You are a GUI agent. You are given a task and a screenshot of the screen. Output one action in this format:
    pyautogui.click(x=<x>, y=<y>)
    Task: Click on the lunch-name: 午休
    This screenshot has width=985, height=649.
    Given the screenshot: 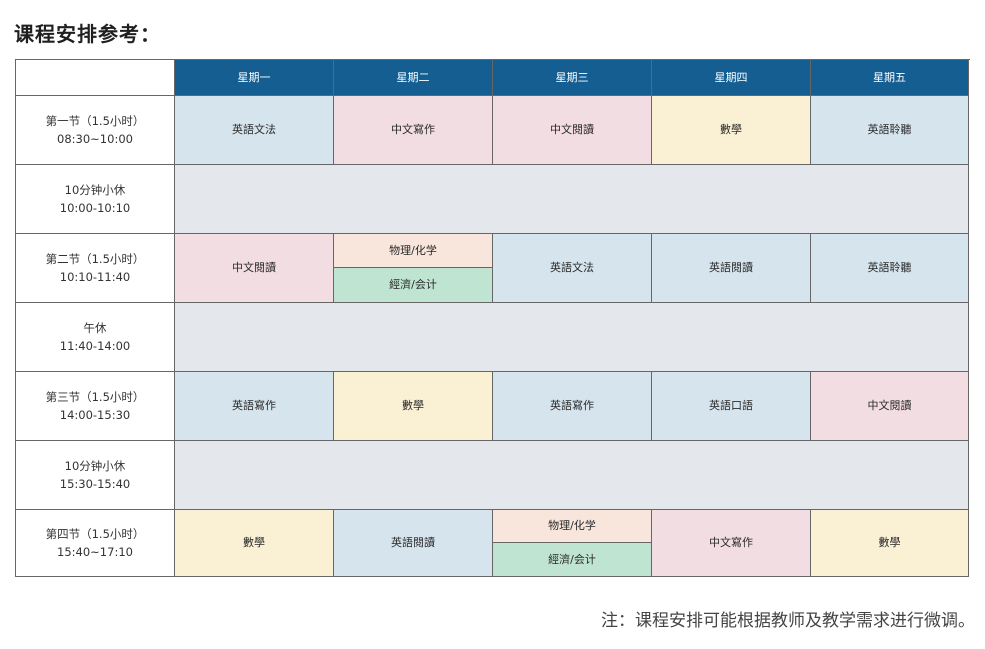 What is the action you would take?
    pyautogui.click(x=95, y=328)
    